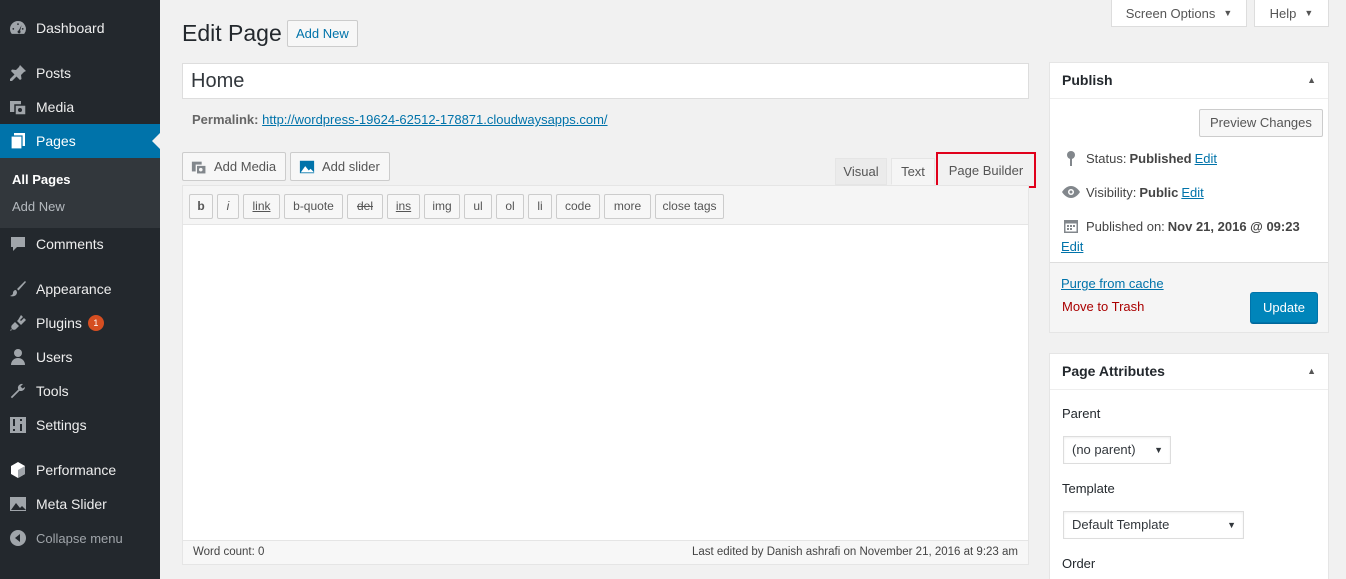 The image size is (1346, 579). What do you see at coordinates (1071, 226) in the screenshot?
I see `calendar-icon` at bounding box center [1071, 226].